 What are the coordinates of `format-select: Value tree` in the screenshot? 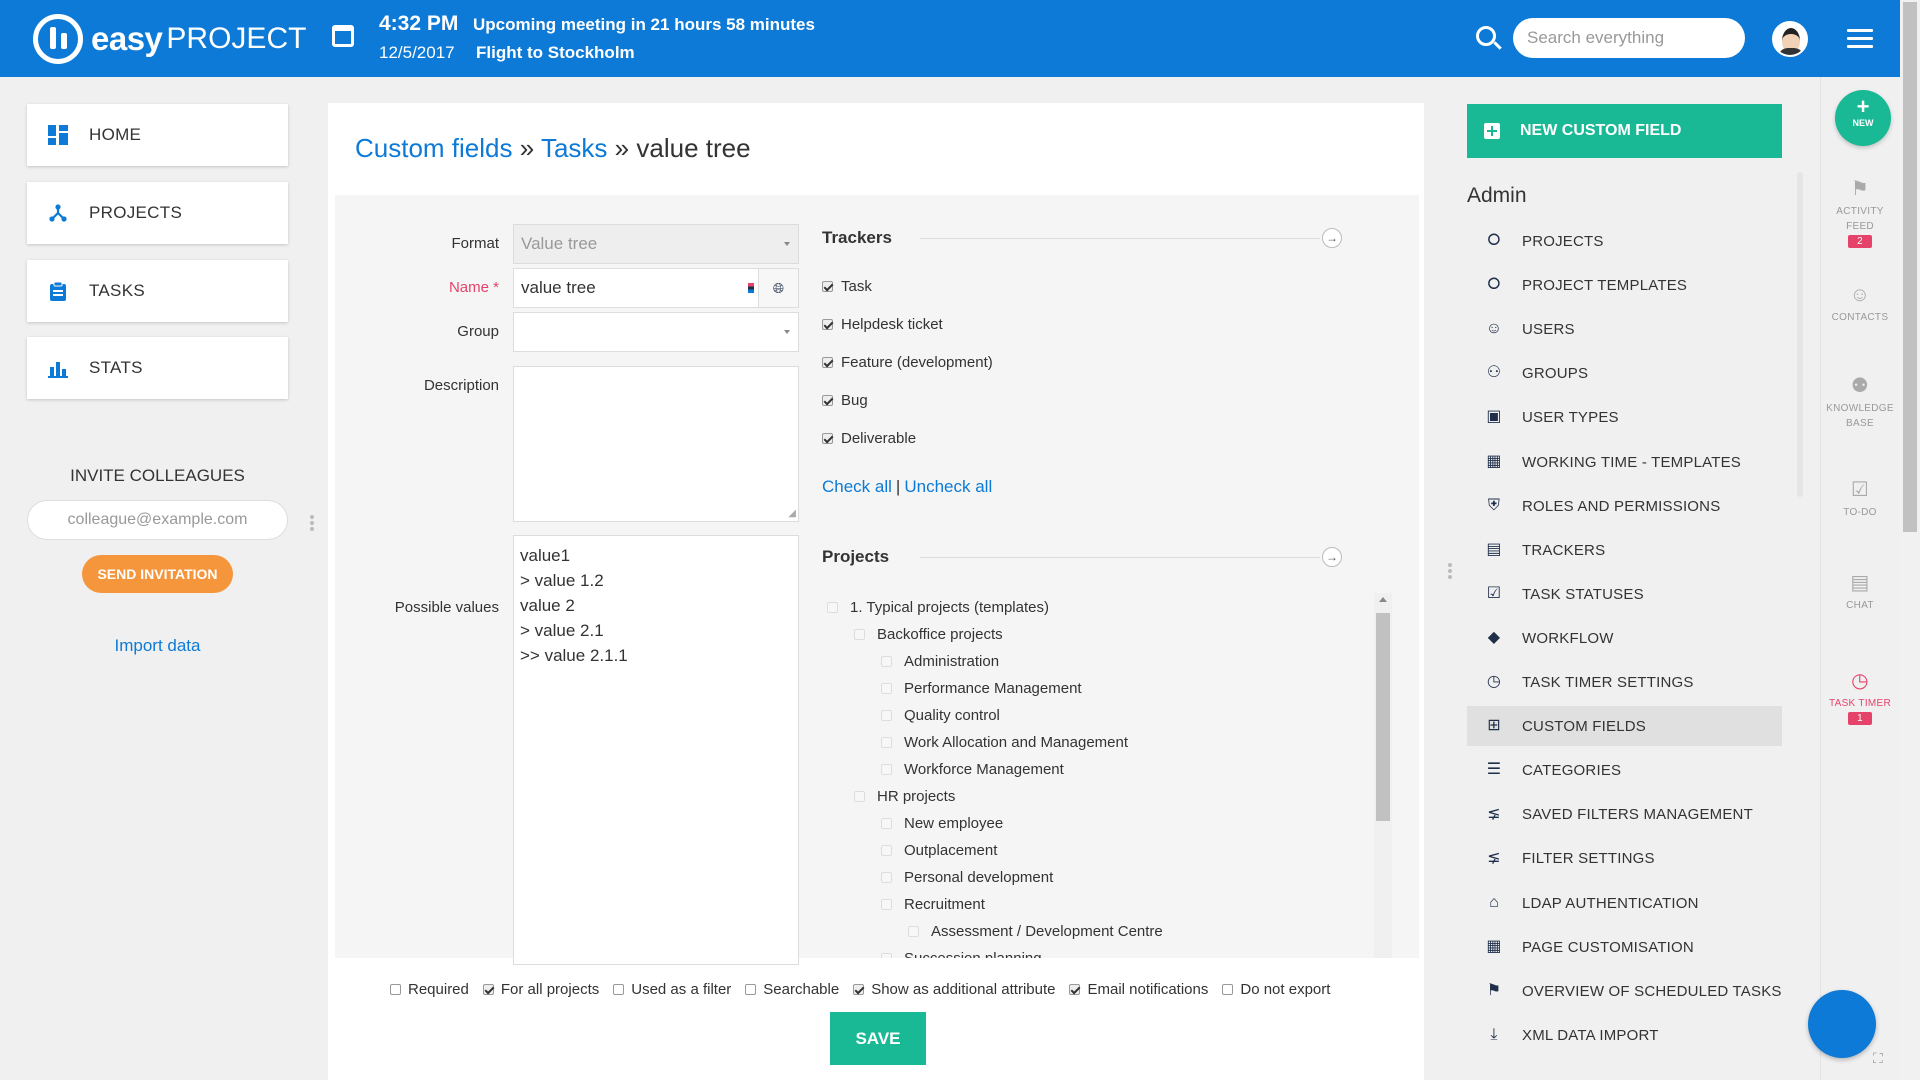 It's located at (656, 244).